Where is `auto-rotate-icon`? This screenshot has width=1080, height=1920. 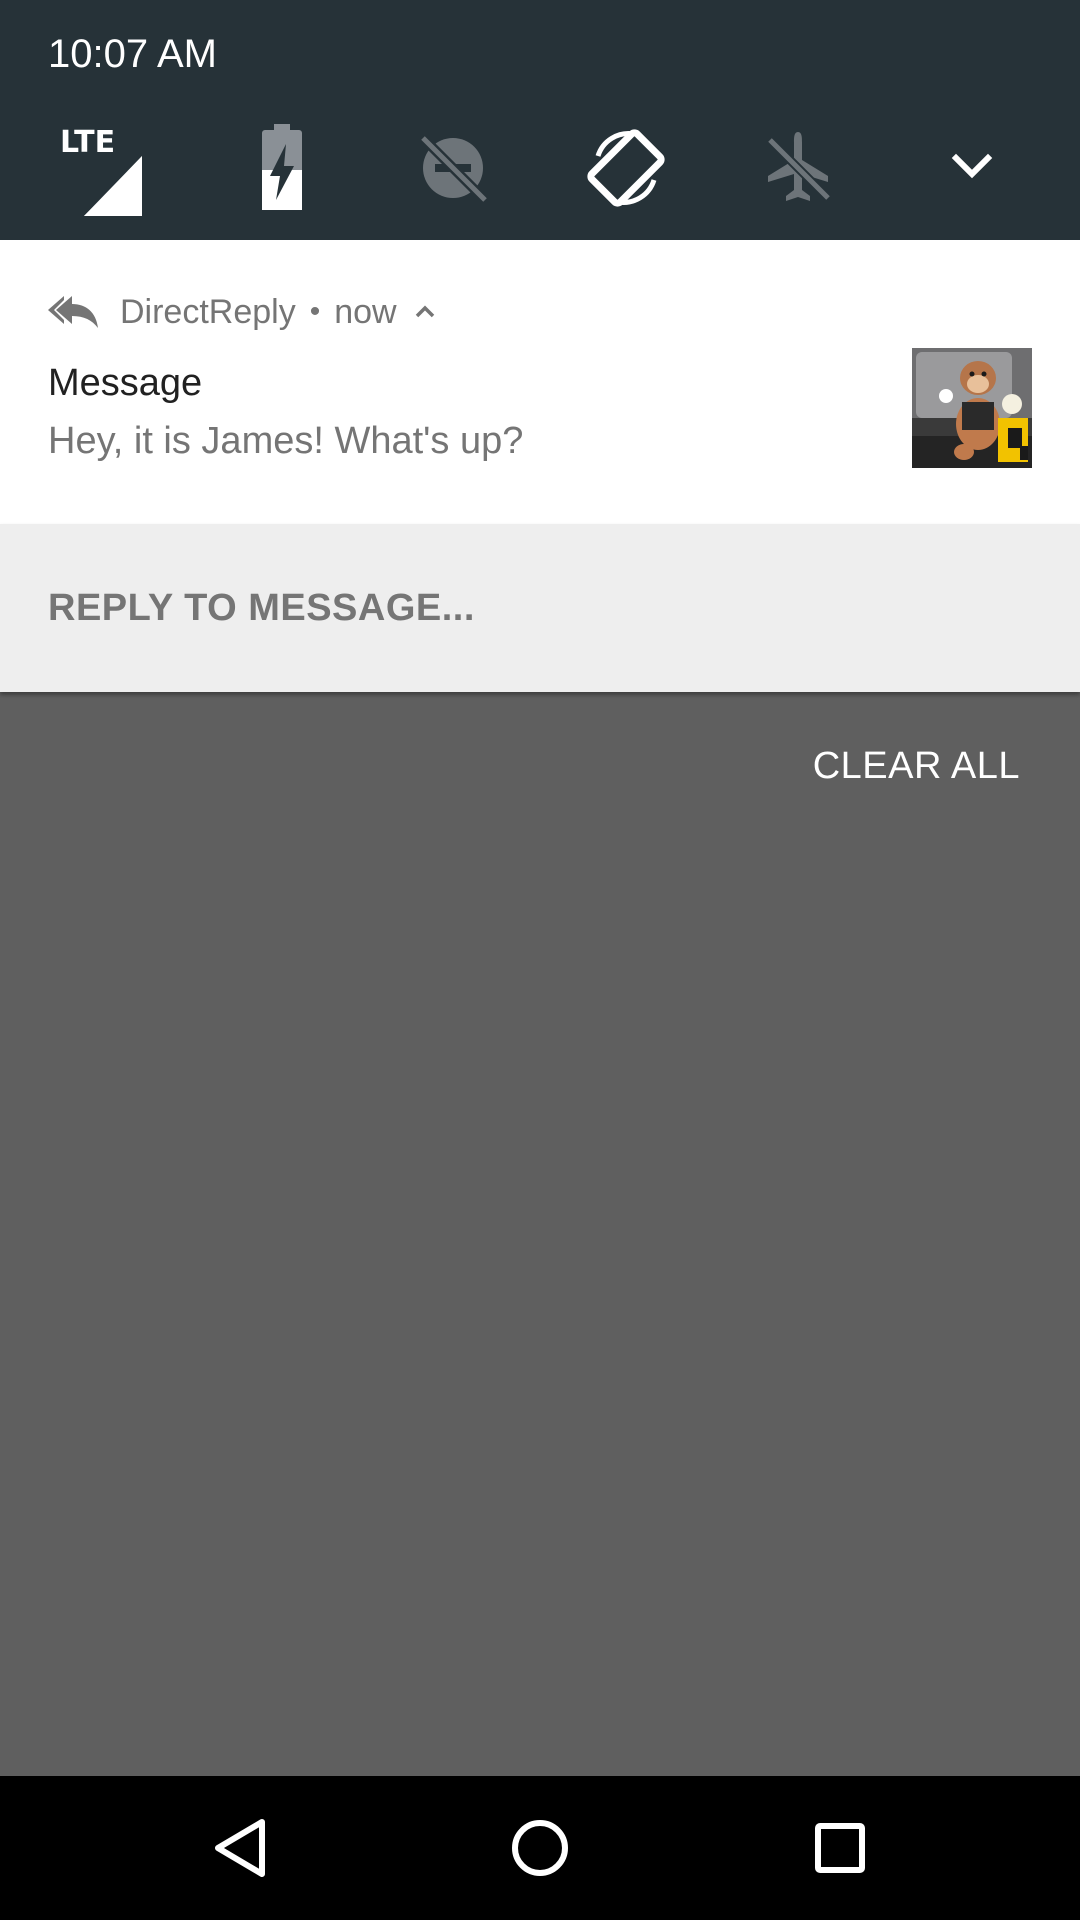
auto-rotate-icon is located at coordinates (626, 168).